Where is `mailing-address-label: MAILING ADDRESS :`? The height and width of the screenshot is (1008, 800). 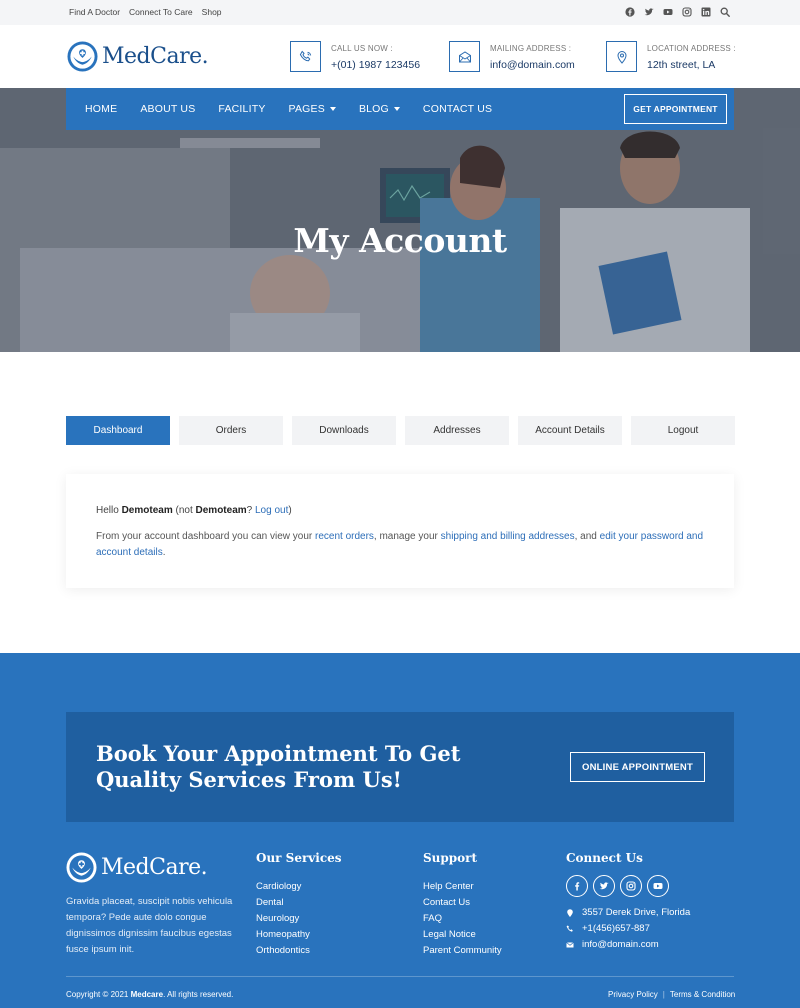
mailing-address-label: MAILING ADDRESS : is located at coordinates (531, 48).